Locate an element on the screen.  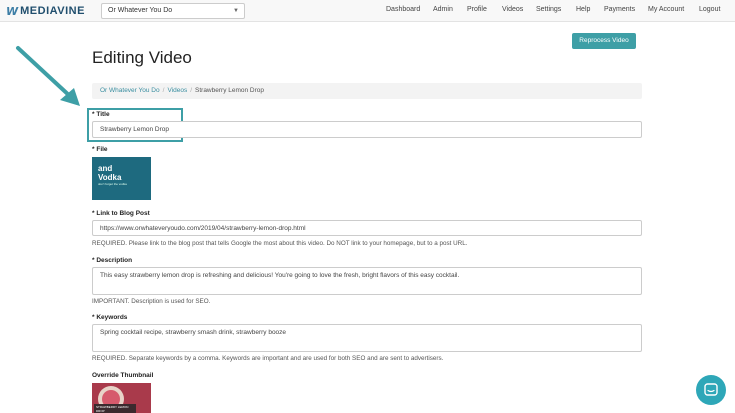
title-input-value: Strawberry Lemon Drop is located at coordinates (134, 129).